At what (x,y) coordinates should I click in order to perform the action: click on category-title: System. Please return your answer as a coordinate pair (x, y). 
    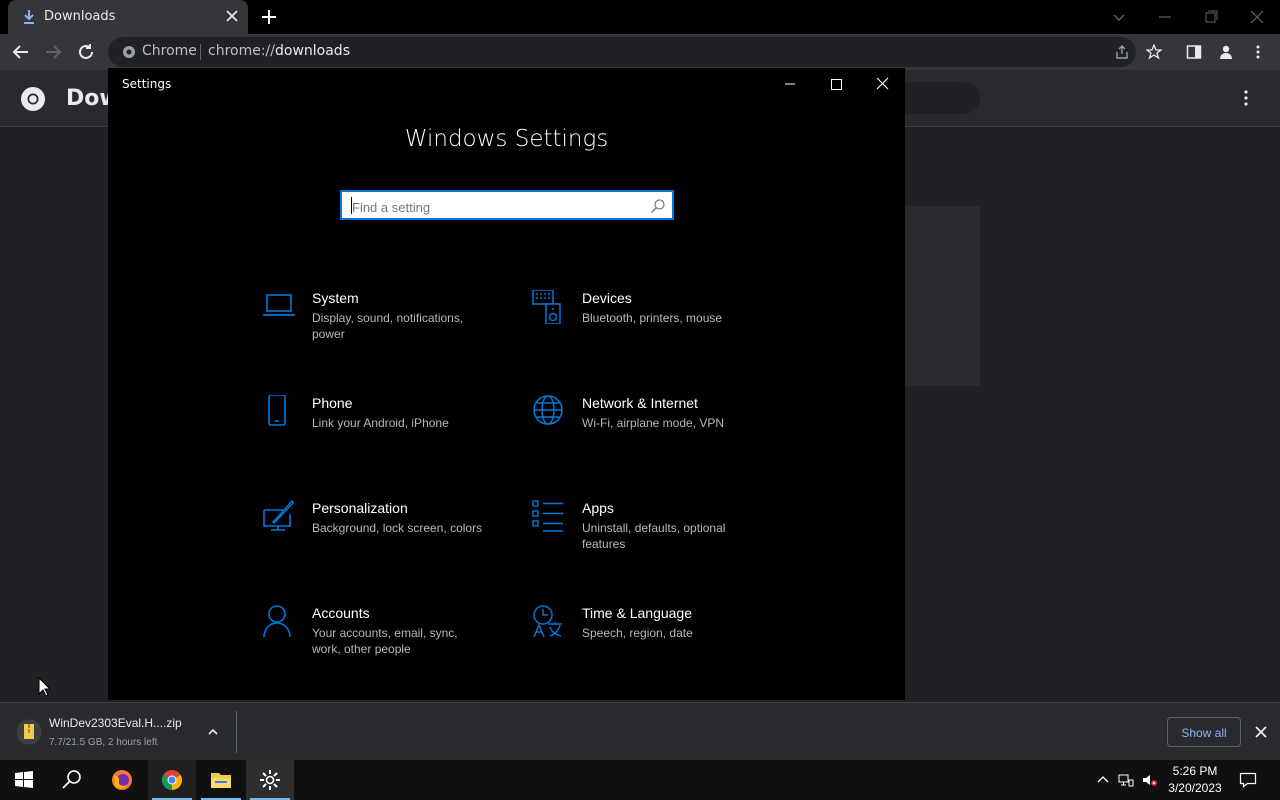
    Looking at the image, I should click on (335, 298).